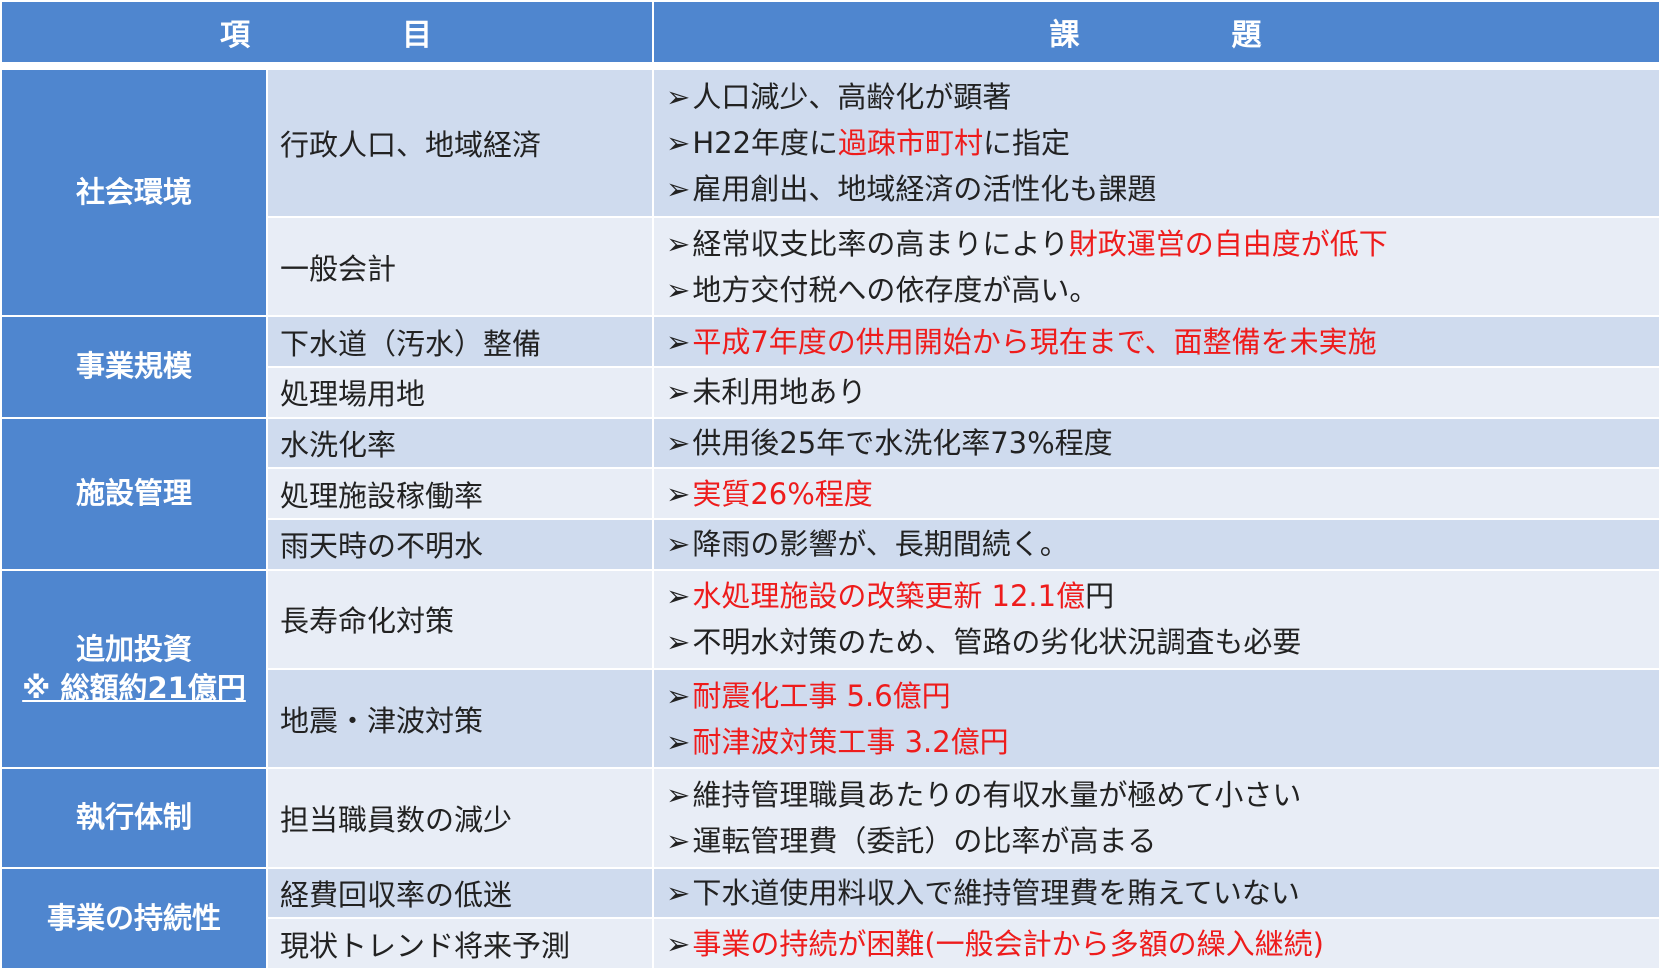  I want to click on item-cell: 雨天時の不明水, so click(460, 544).